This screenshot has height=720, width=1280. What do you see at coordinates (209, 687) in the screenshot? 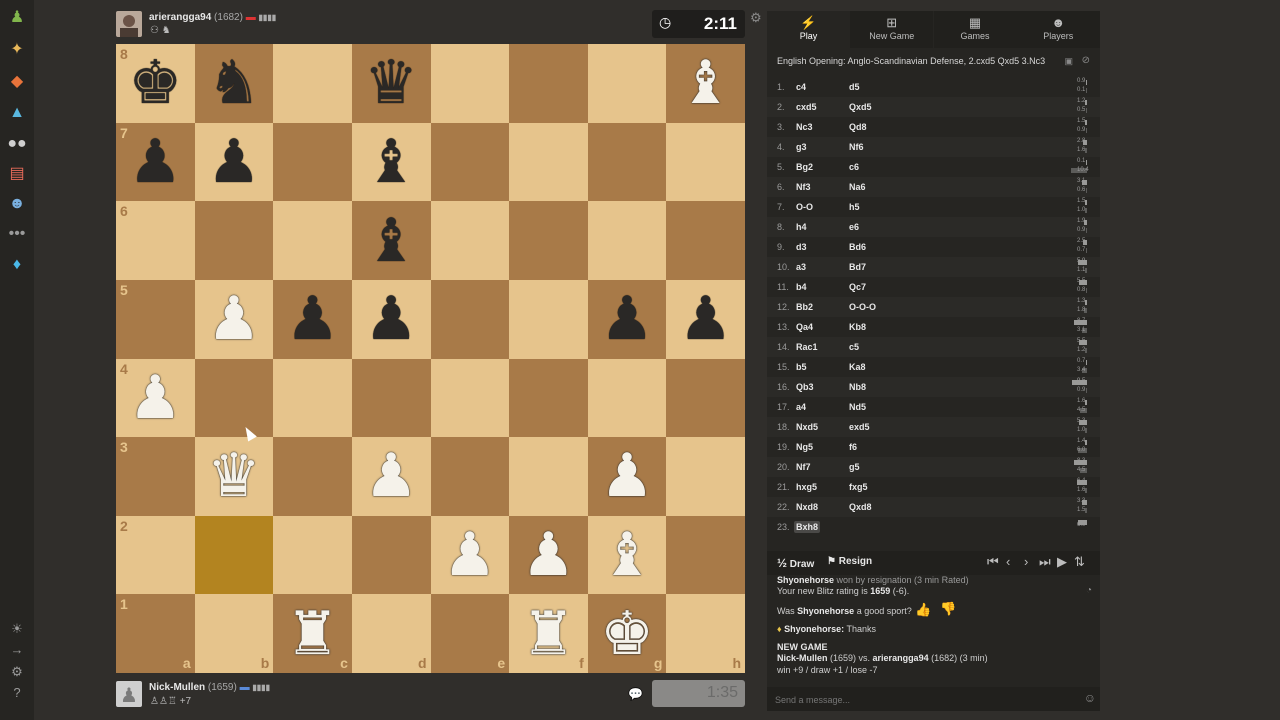
I see `bottom-player-name: Nick-Mullen (1659) ▬ ▮▮▮▮` at bounding box center [209, 687].